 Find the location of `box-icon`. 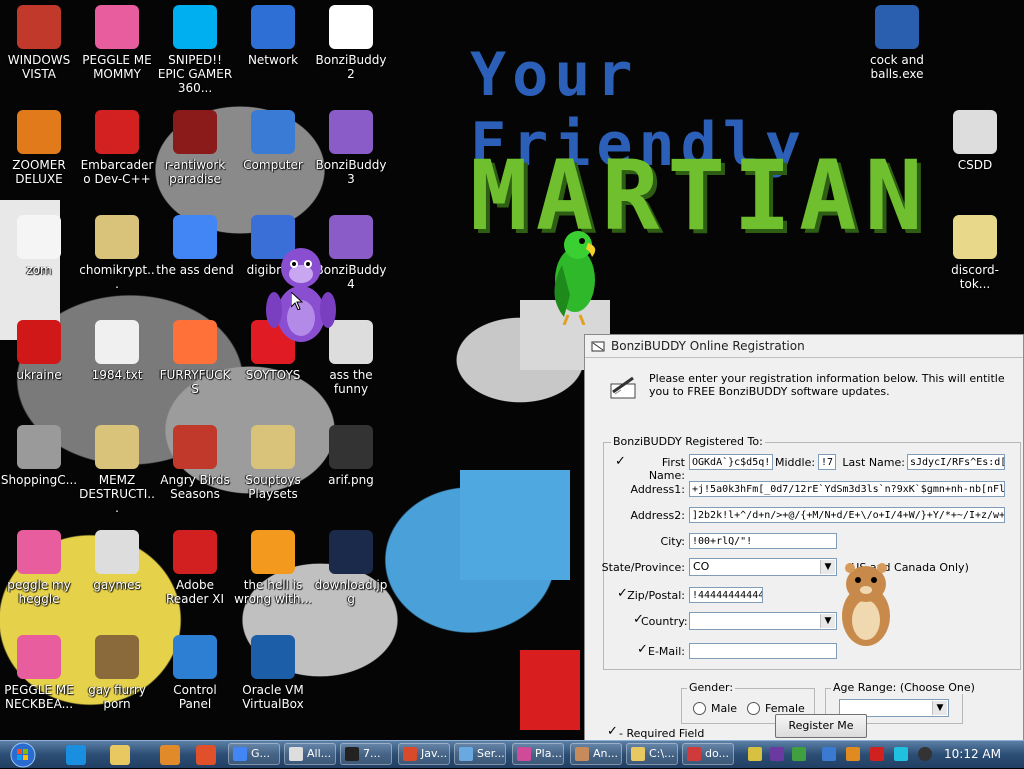

box-icon is located at coordinates (117, 657).